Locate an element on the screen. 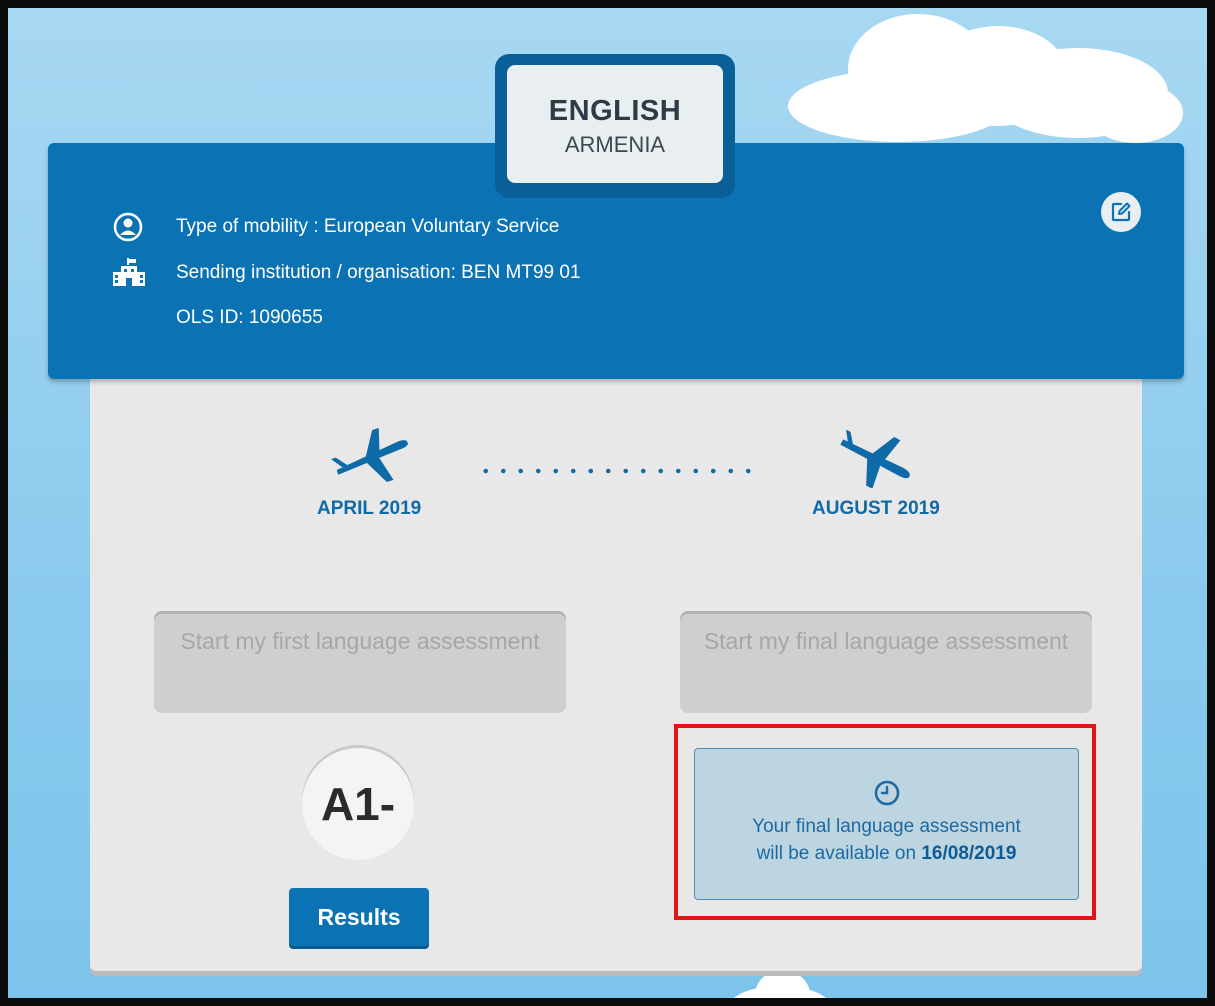 The image size is (1215, 1006). level-badge: A1- is located at coordinates (358, 804).